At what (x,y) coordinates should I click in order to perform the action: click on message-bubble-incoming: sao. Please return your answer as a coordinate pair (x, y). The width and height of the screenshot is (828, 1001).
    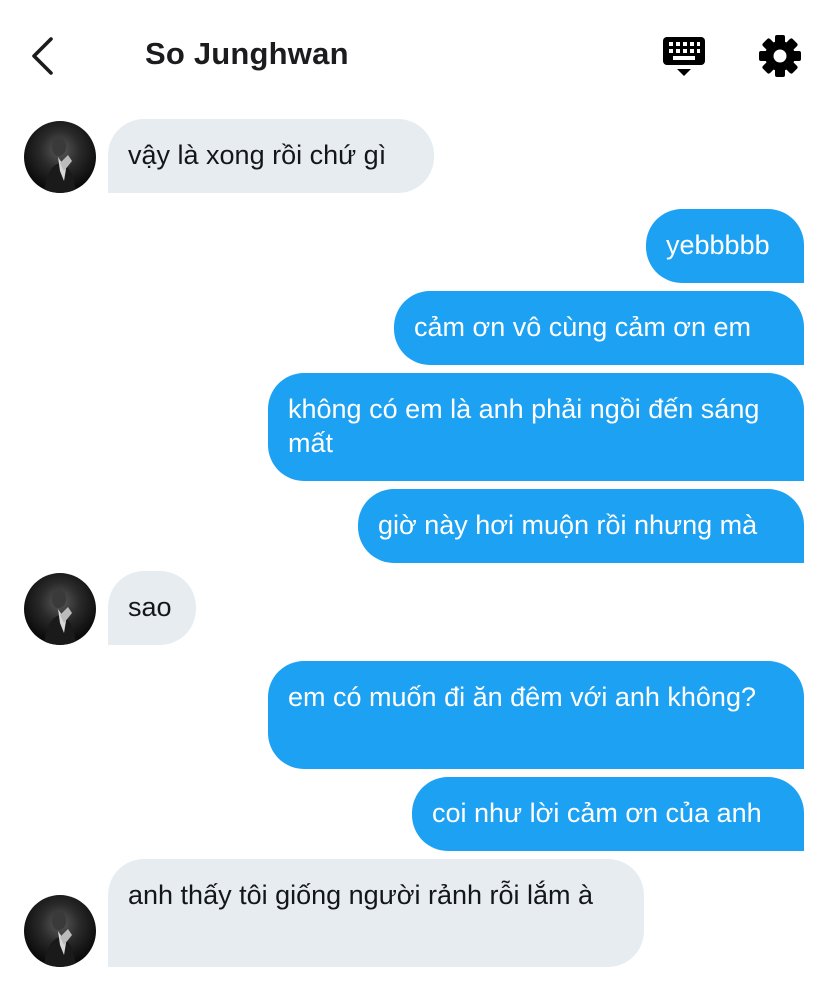
    Looking at the image, I should click on (152, 608).